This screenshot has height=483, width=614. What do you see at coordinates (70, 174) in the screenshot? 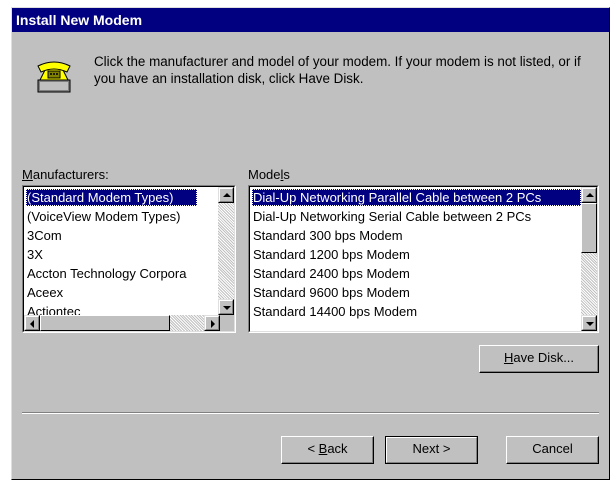
I see `manufacturers-label-rest: anufacturers:` at bounding box center [70, 174].